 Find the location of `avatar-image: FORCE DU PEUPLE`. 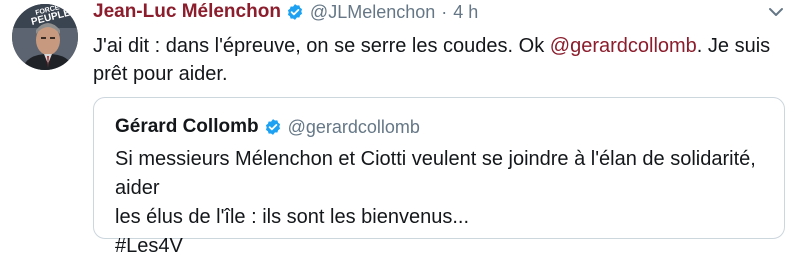

avatar-image: FORCE DU PEUPLE is located at coordinates (45, 37).